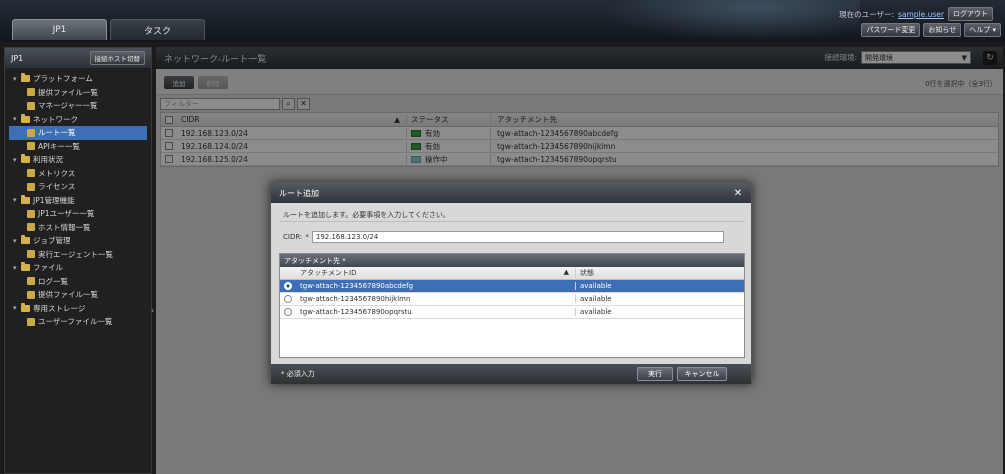  Describe the element at coordinates (57, 133) in the screenshot. I see `nav-item-label: ルート一覧` at that location.